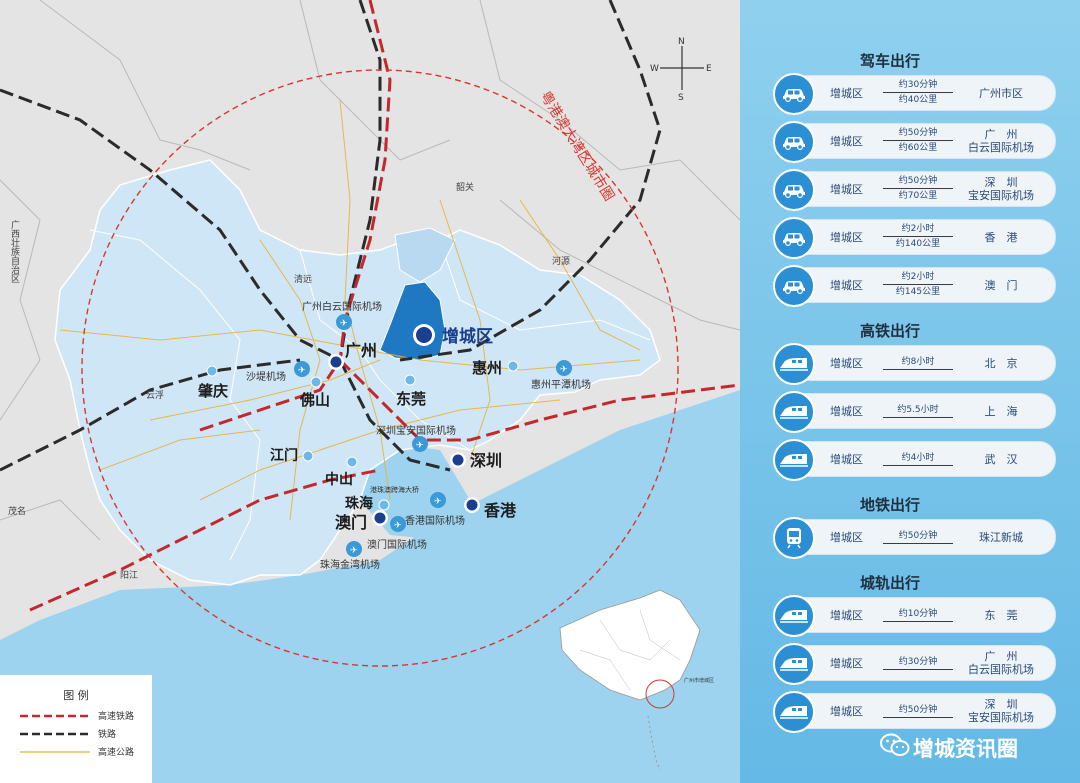 The height and width of the screenshot is (783, 1080). I want to click on route-destination: 澳 门, so click(1001, 285).